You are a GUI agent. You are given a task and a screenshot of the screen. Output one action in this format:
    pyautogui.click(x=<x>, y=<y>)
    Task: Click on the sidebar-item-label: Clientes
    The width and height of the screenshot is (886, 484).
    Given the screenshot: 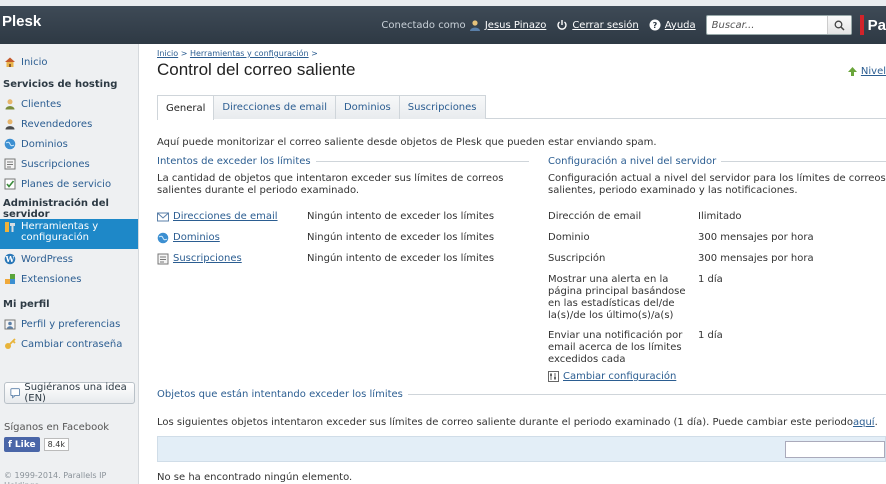 What is the action you would take?
    pyautogui.click(x=41, y=104)
    